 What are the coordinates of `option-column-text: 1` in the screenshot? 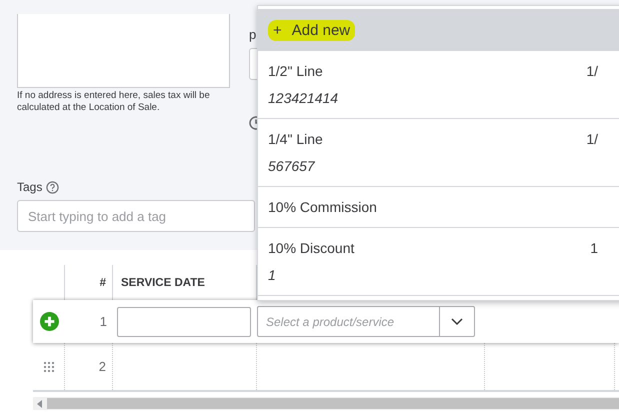 It's located at (594, 248).